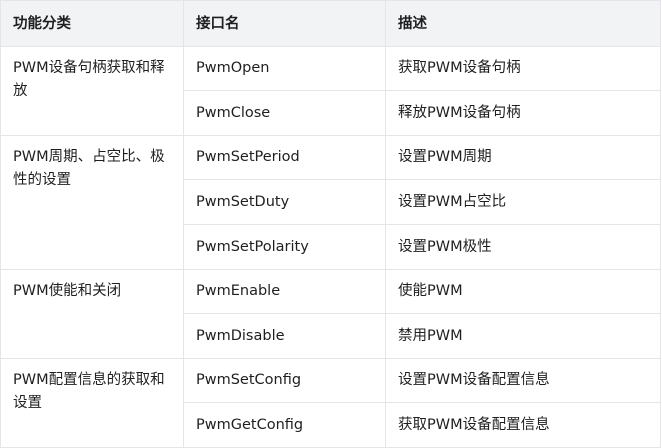  What do you see at coordinates (523, 113) in the screenshot?
I see `description-cell: 释放PWM设备句柄` at bounding box center [523, 113].